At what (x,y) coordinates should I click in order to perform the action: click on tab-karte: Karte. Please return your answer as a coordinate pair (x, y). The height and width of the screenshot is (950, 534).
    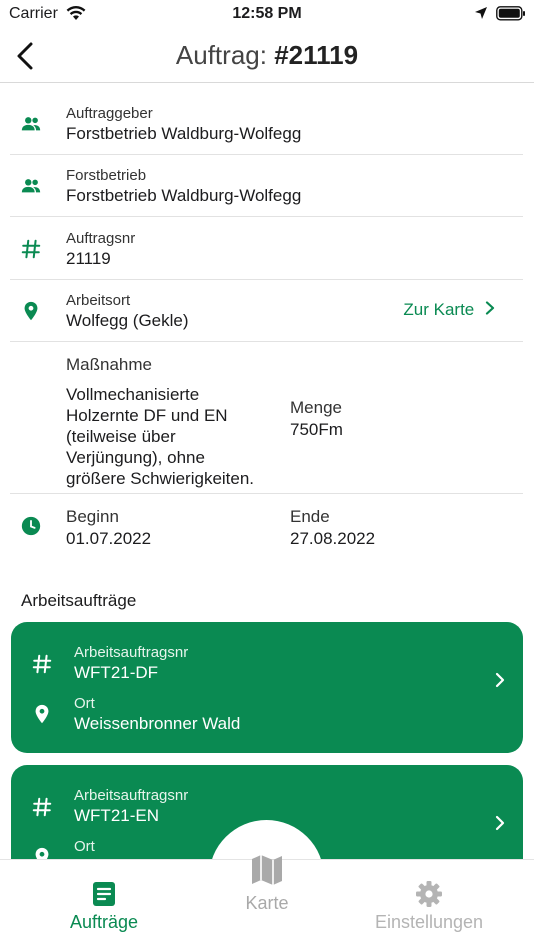
    Looking at the image, I should click on (267, 902).